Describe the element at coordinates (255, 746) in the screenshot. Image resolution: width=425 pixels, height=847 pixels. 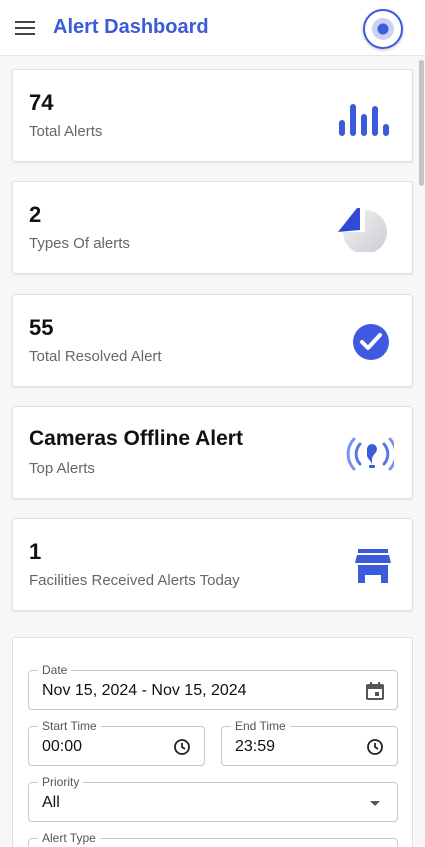
I see `end-time-value: 23:59` at that location.